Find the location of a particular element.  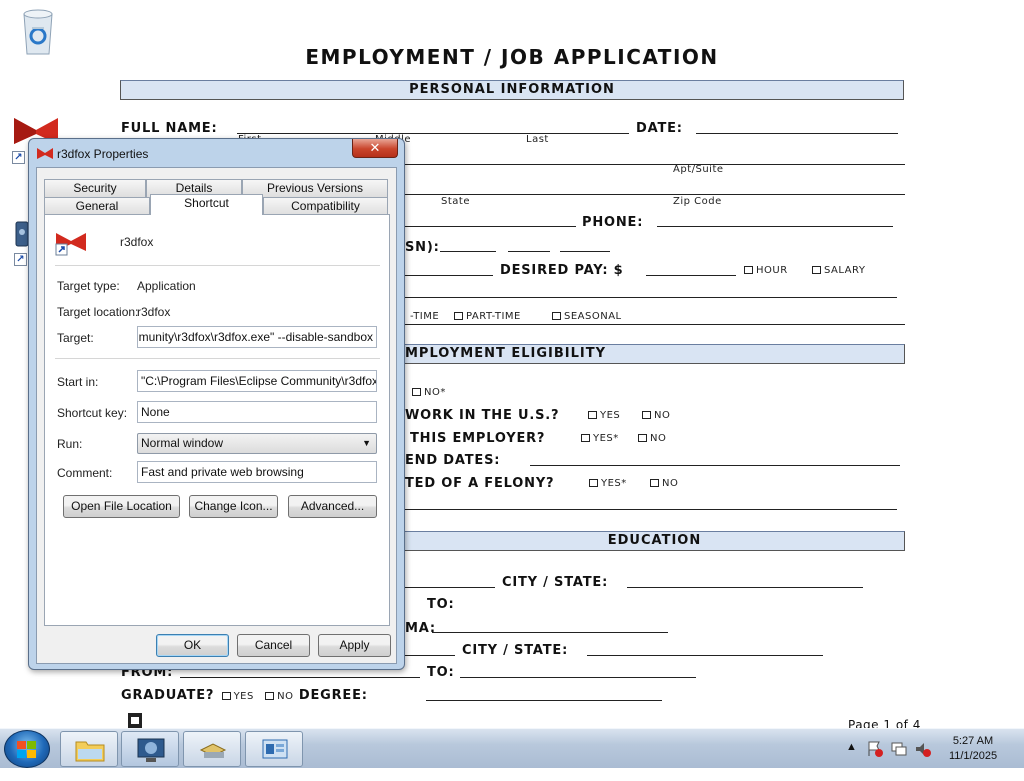

full-time-option: -TIME is located at coordinates (425, 316).